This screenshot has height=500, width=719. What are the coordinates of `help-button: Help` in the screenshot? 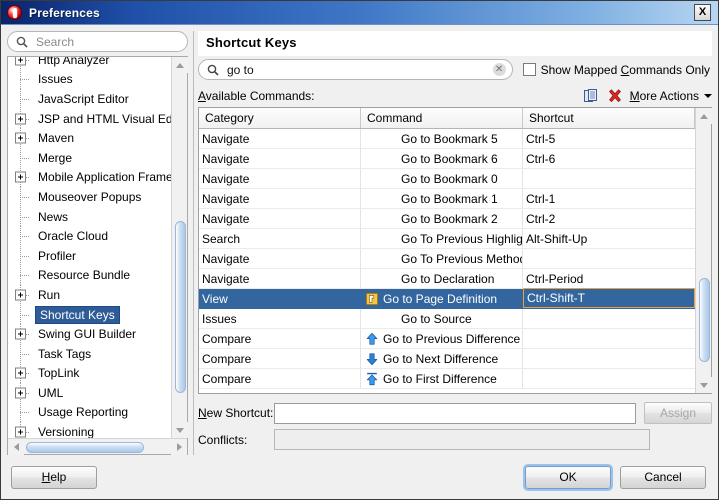 It's located at (54, 477).